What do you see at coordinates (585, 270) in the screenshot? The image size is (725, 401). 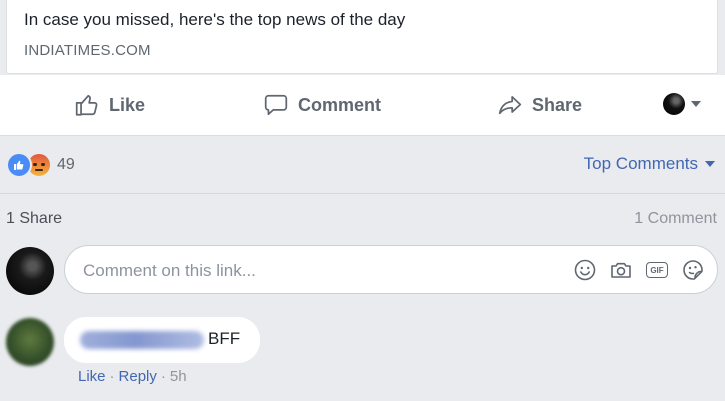 I see `smiley-icon` at bounding box center [585, 270].